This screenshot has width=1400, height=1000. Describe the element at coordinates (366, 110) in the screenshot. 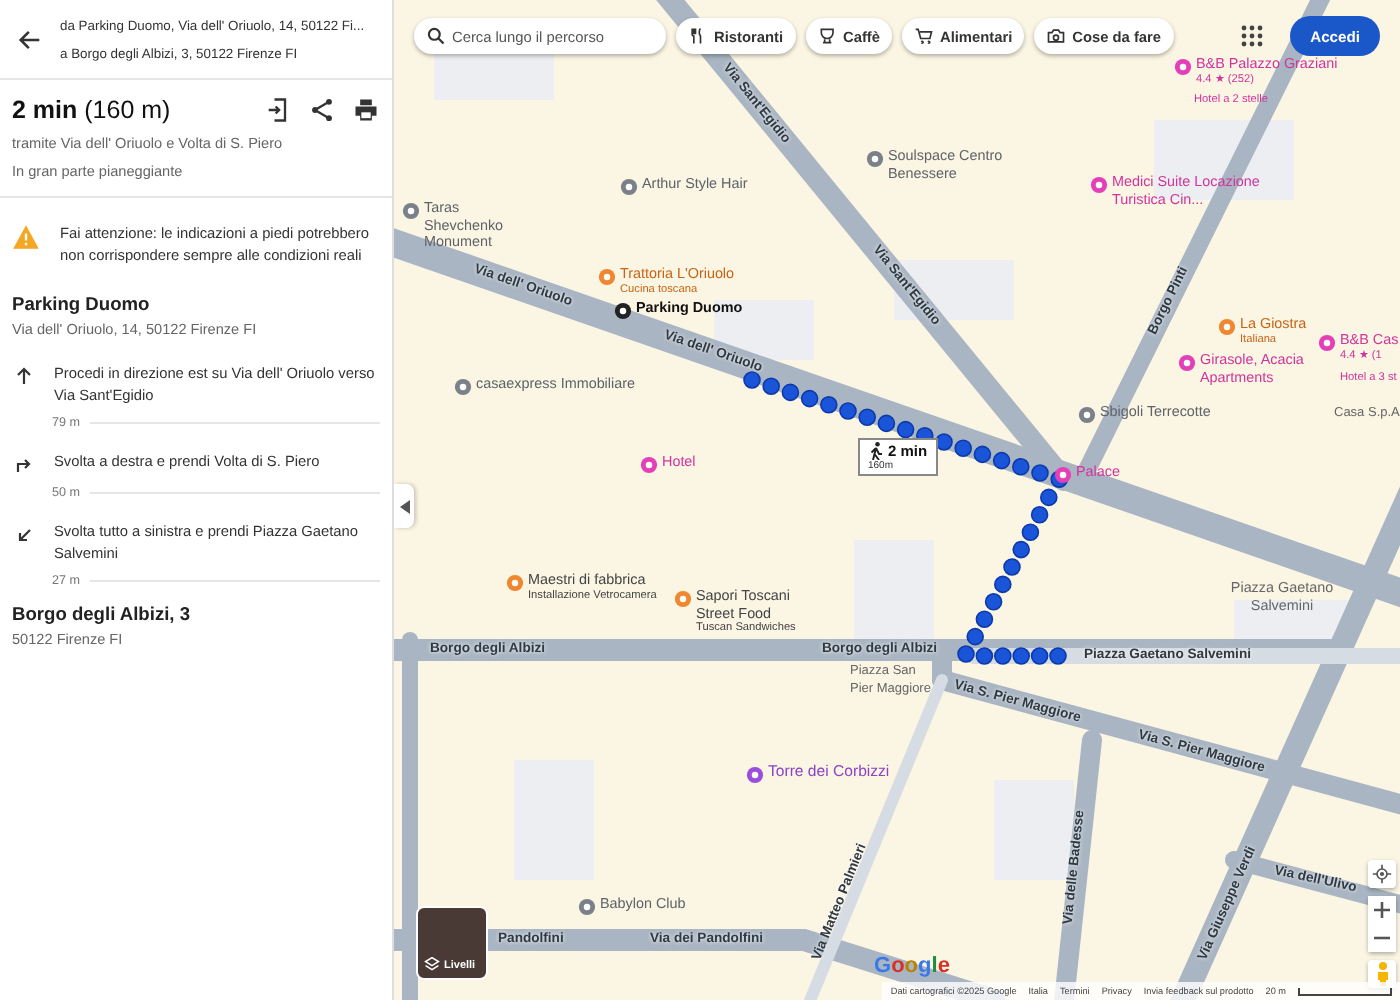

I see `print-icon` at that location.